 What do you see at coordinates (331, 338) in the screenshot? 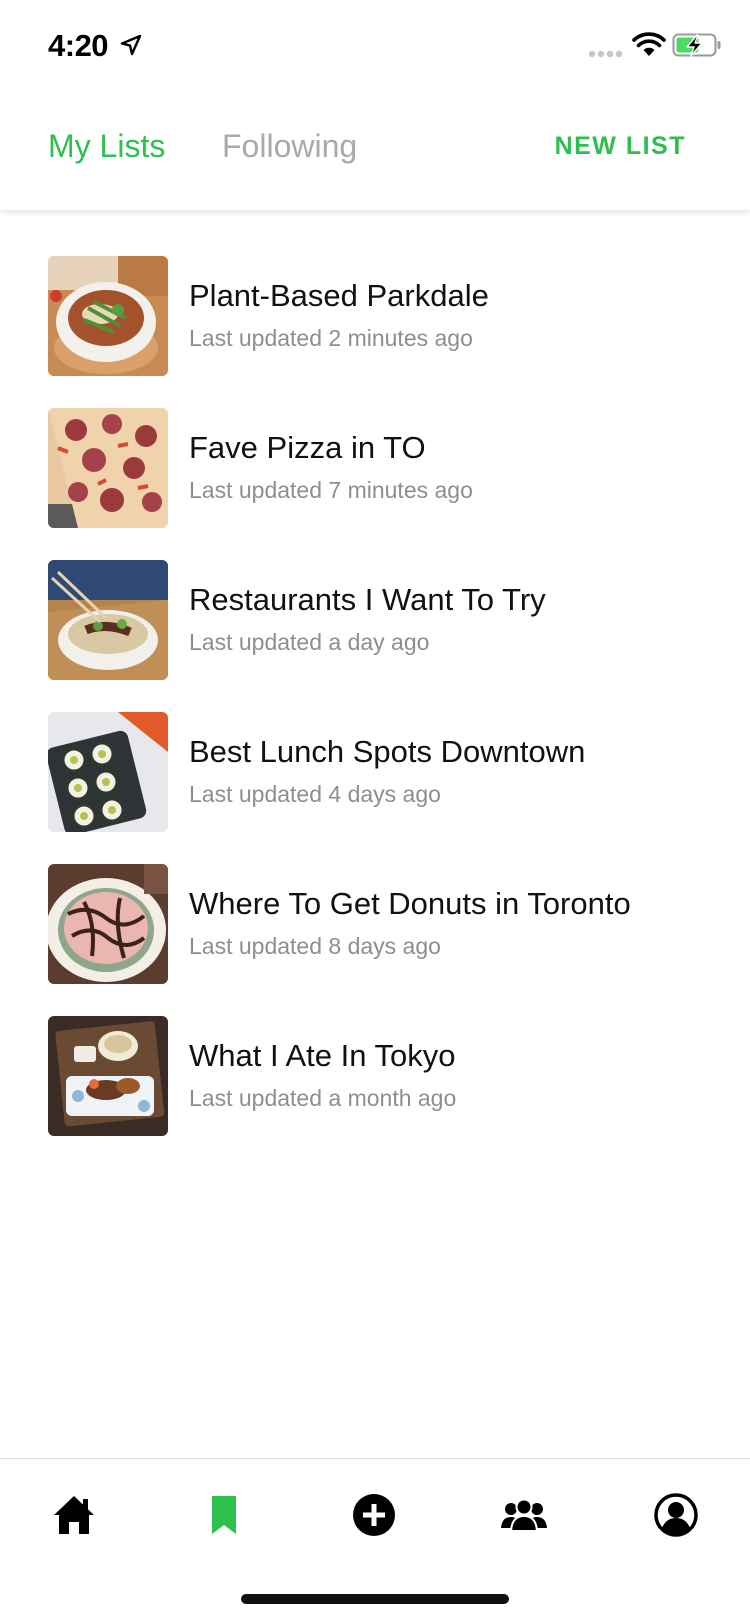
I see `list-updated: Last updated 2 minutes ago` at bounding box center [331, 338].